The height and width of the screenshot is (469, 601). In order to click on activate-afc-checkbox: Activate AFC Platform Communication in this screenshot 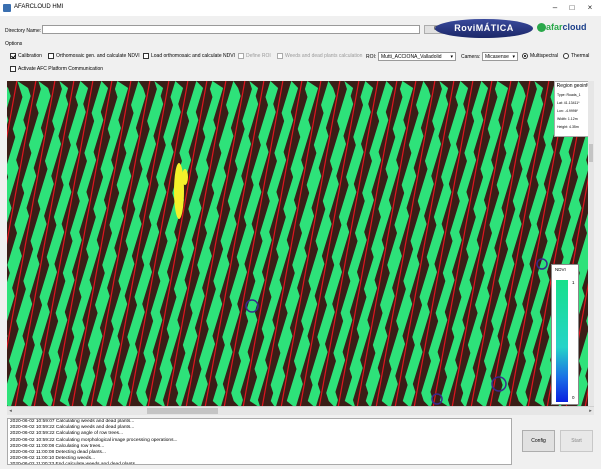, I will do `click(56, 69)`.